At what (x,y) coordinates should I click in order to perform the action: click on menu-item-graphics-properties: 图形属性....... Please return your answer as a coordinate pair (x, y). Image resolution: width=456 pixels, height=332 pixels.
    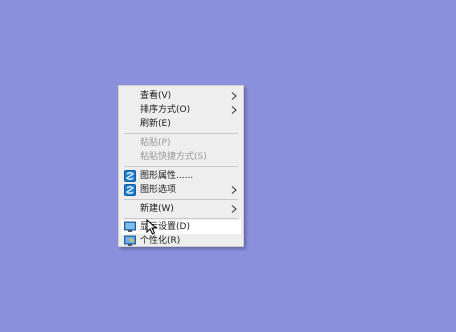
    Looking at the image, I should click on (181, 176).